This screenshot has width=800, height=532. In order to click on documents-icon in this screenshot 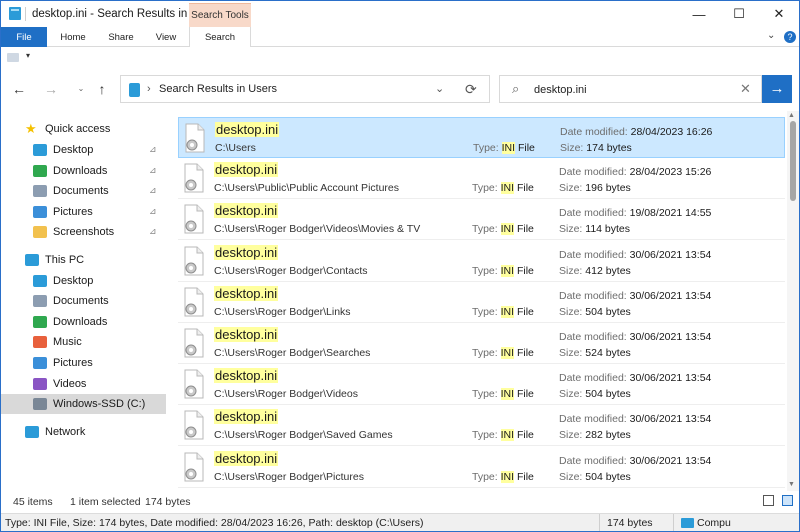, I will do `click(40, 301)`.